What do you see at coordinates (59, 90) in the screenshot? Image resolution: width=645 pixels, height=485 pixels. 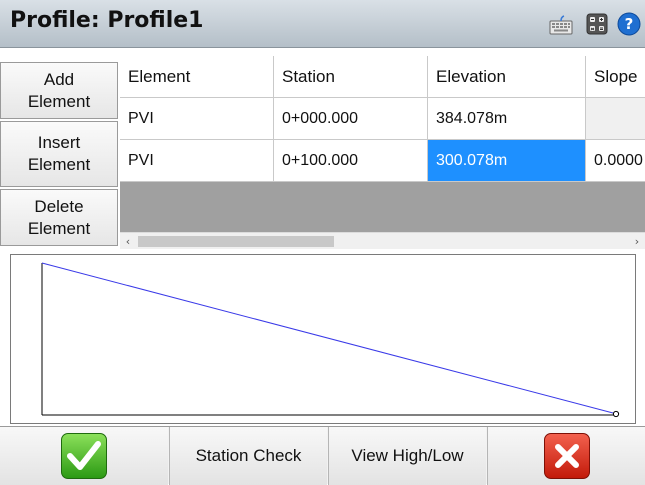 I see `add-element-button: Add Element` at bounding box center [59, 90].